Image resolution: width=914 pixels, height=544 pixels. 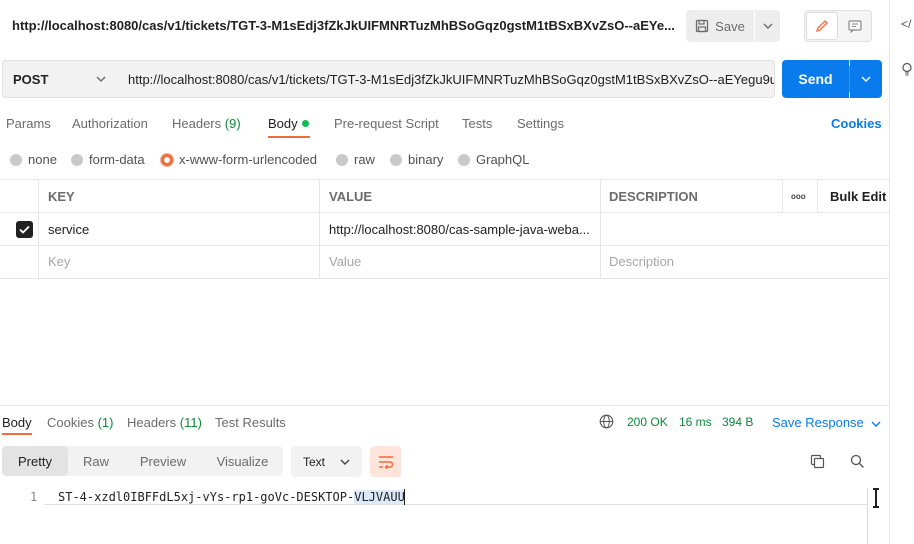 I want to click on method-label: POST, so click(x=31, y=79).